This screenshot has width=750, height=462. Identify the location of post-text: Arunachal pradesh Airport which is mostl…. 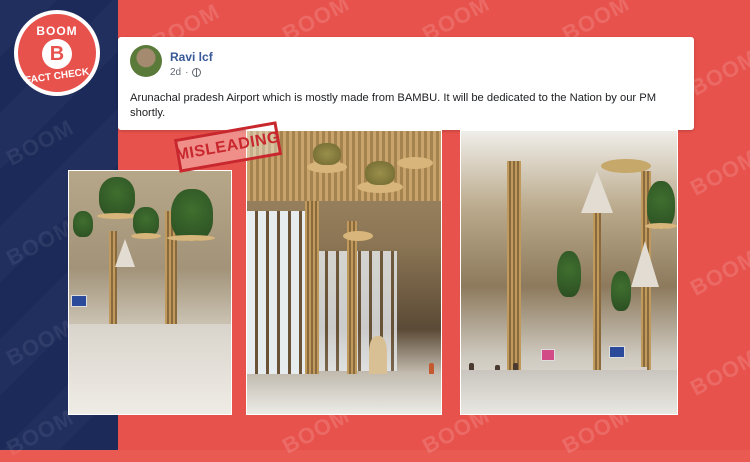
(393, 105).